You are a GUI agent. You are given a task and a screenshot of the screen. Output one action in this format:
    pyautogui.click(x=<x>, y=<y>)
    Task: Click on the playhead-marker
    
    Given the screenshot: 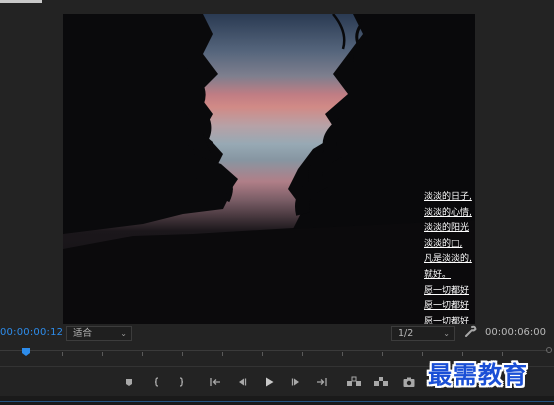 What is the action you would take?
    pyautogui.click(x=26, y=352)
    